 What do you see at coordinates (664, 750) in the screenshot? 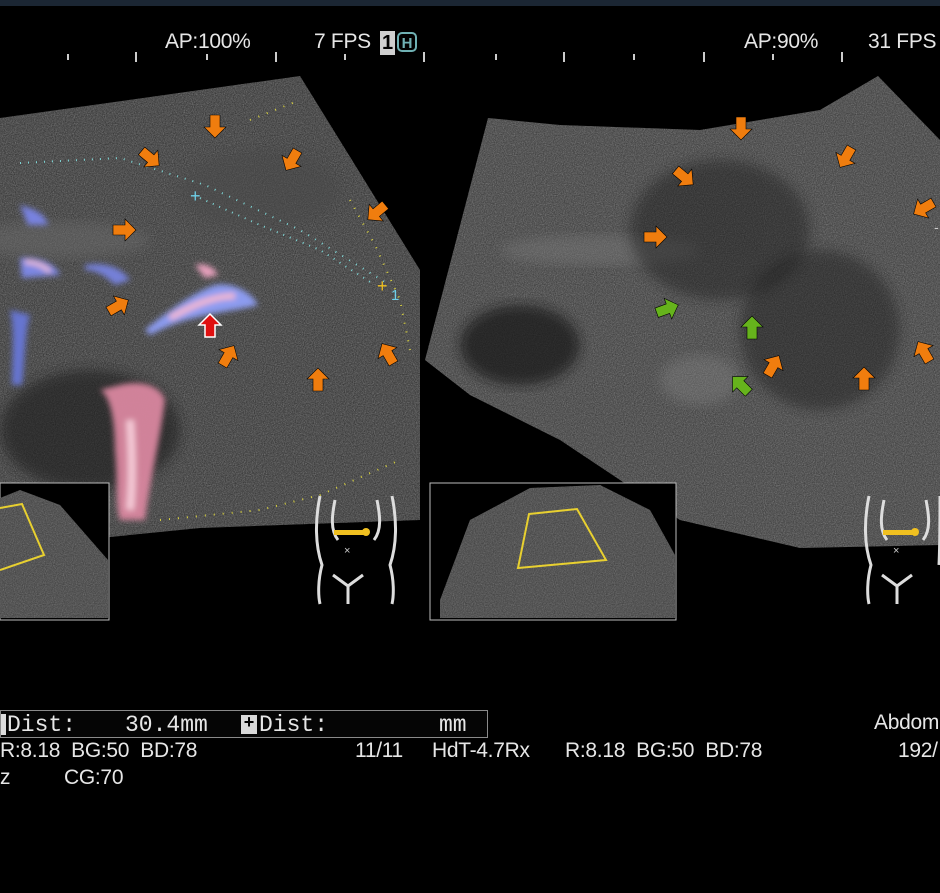
I see `right-image-params: R:8.18 BG:50 BD:78` at bounding box center [664, 750].